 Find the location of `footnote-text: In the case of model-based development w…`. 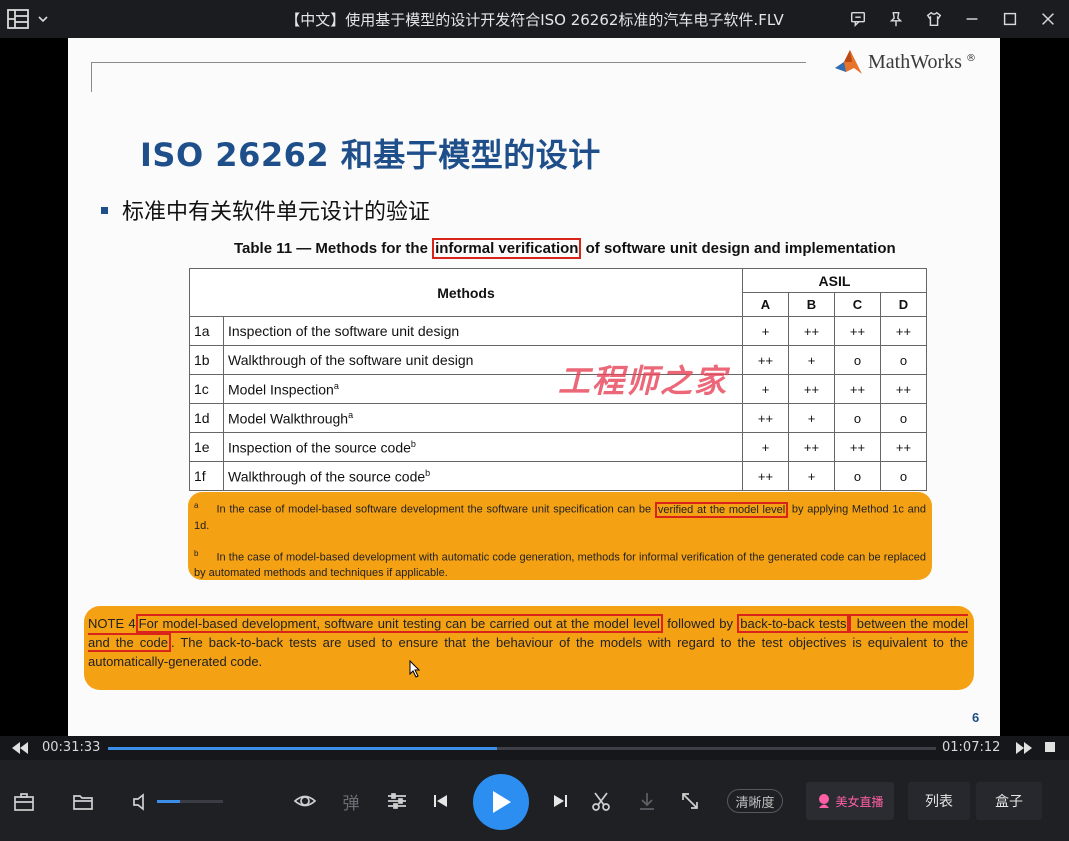

footnote-text: In the case of model-based development w… is located at coordinates (560, 565).